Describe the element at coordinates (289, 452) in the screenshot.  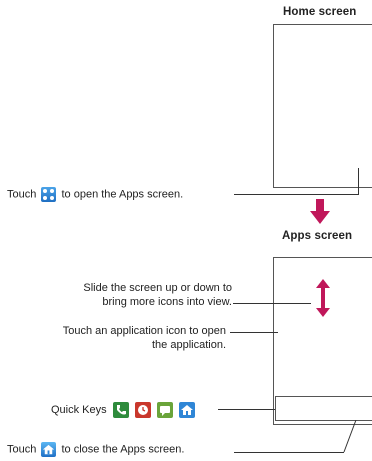
I see `close-callout-line` at that location.